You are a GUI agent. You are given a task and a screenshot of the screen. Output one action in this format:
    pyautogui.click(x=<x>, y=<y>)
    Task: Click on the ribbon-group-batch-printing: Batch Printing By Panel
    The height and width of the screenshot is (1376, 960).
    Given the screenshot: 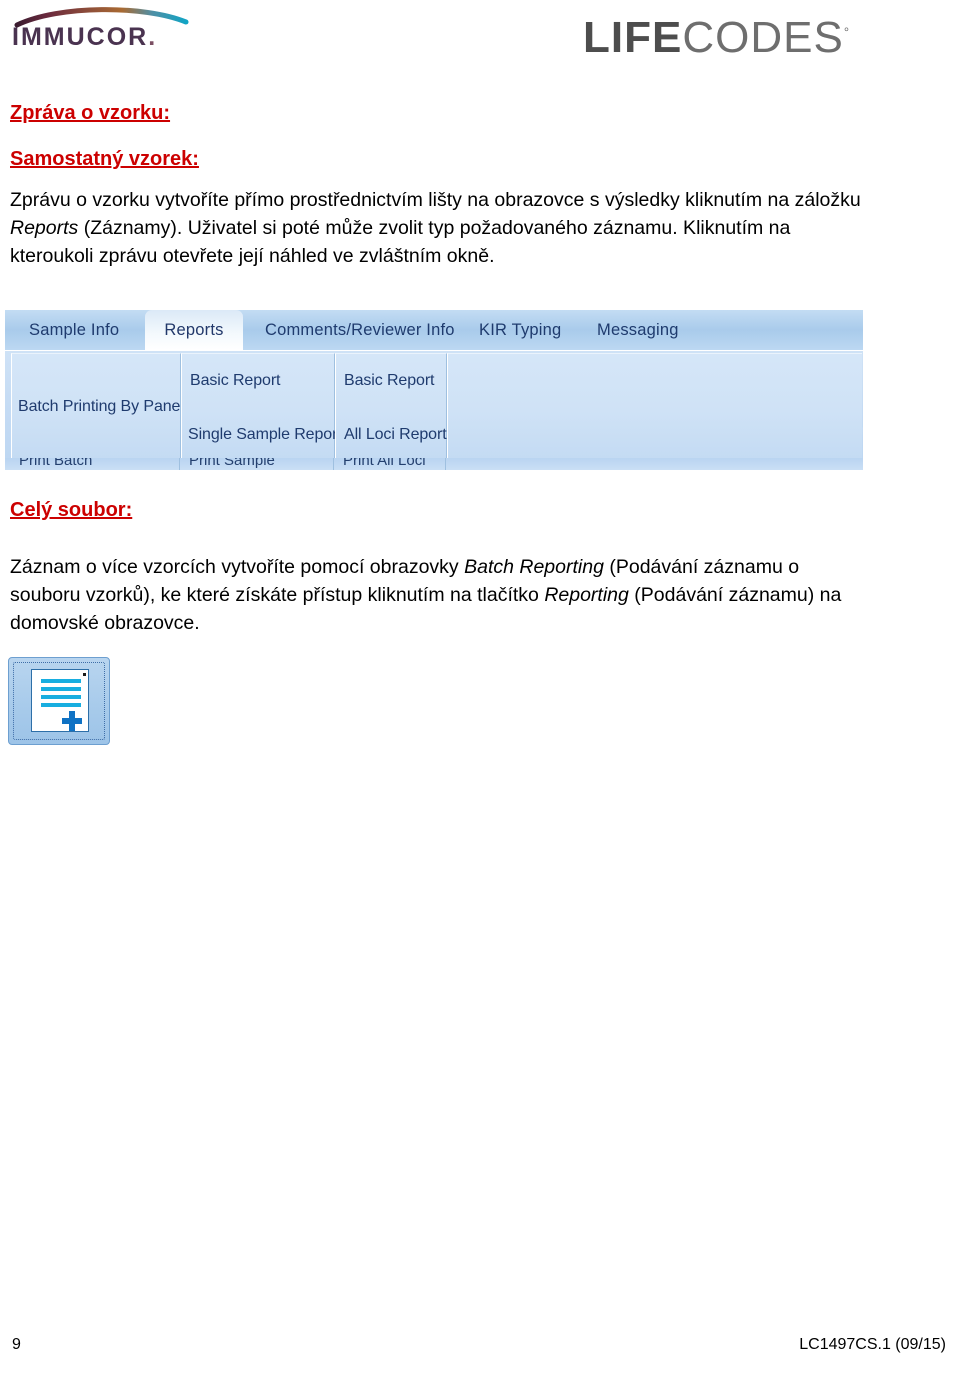 What is the action you would take?
    pyautogui.click(x=97, y=405)
    